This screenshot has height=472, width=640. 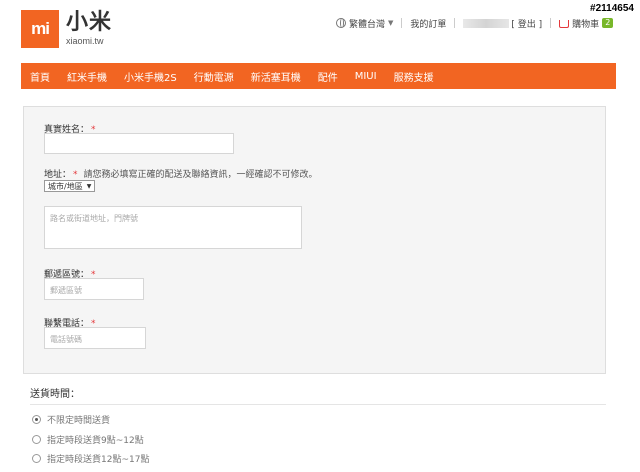 What do you see at coordinates (526, 23) in the screenshot?
I see `logout-link: [ 登出 ]` at bounding box center [526, 23].